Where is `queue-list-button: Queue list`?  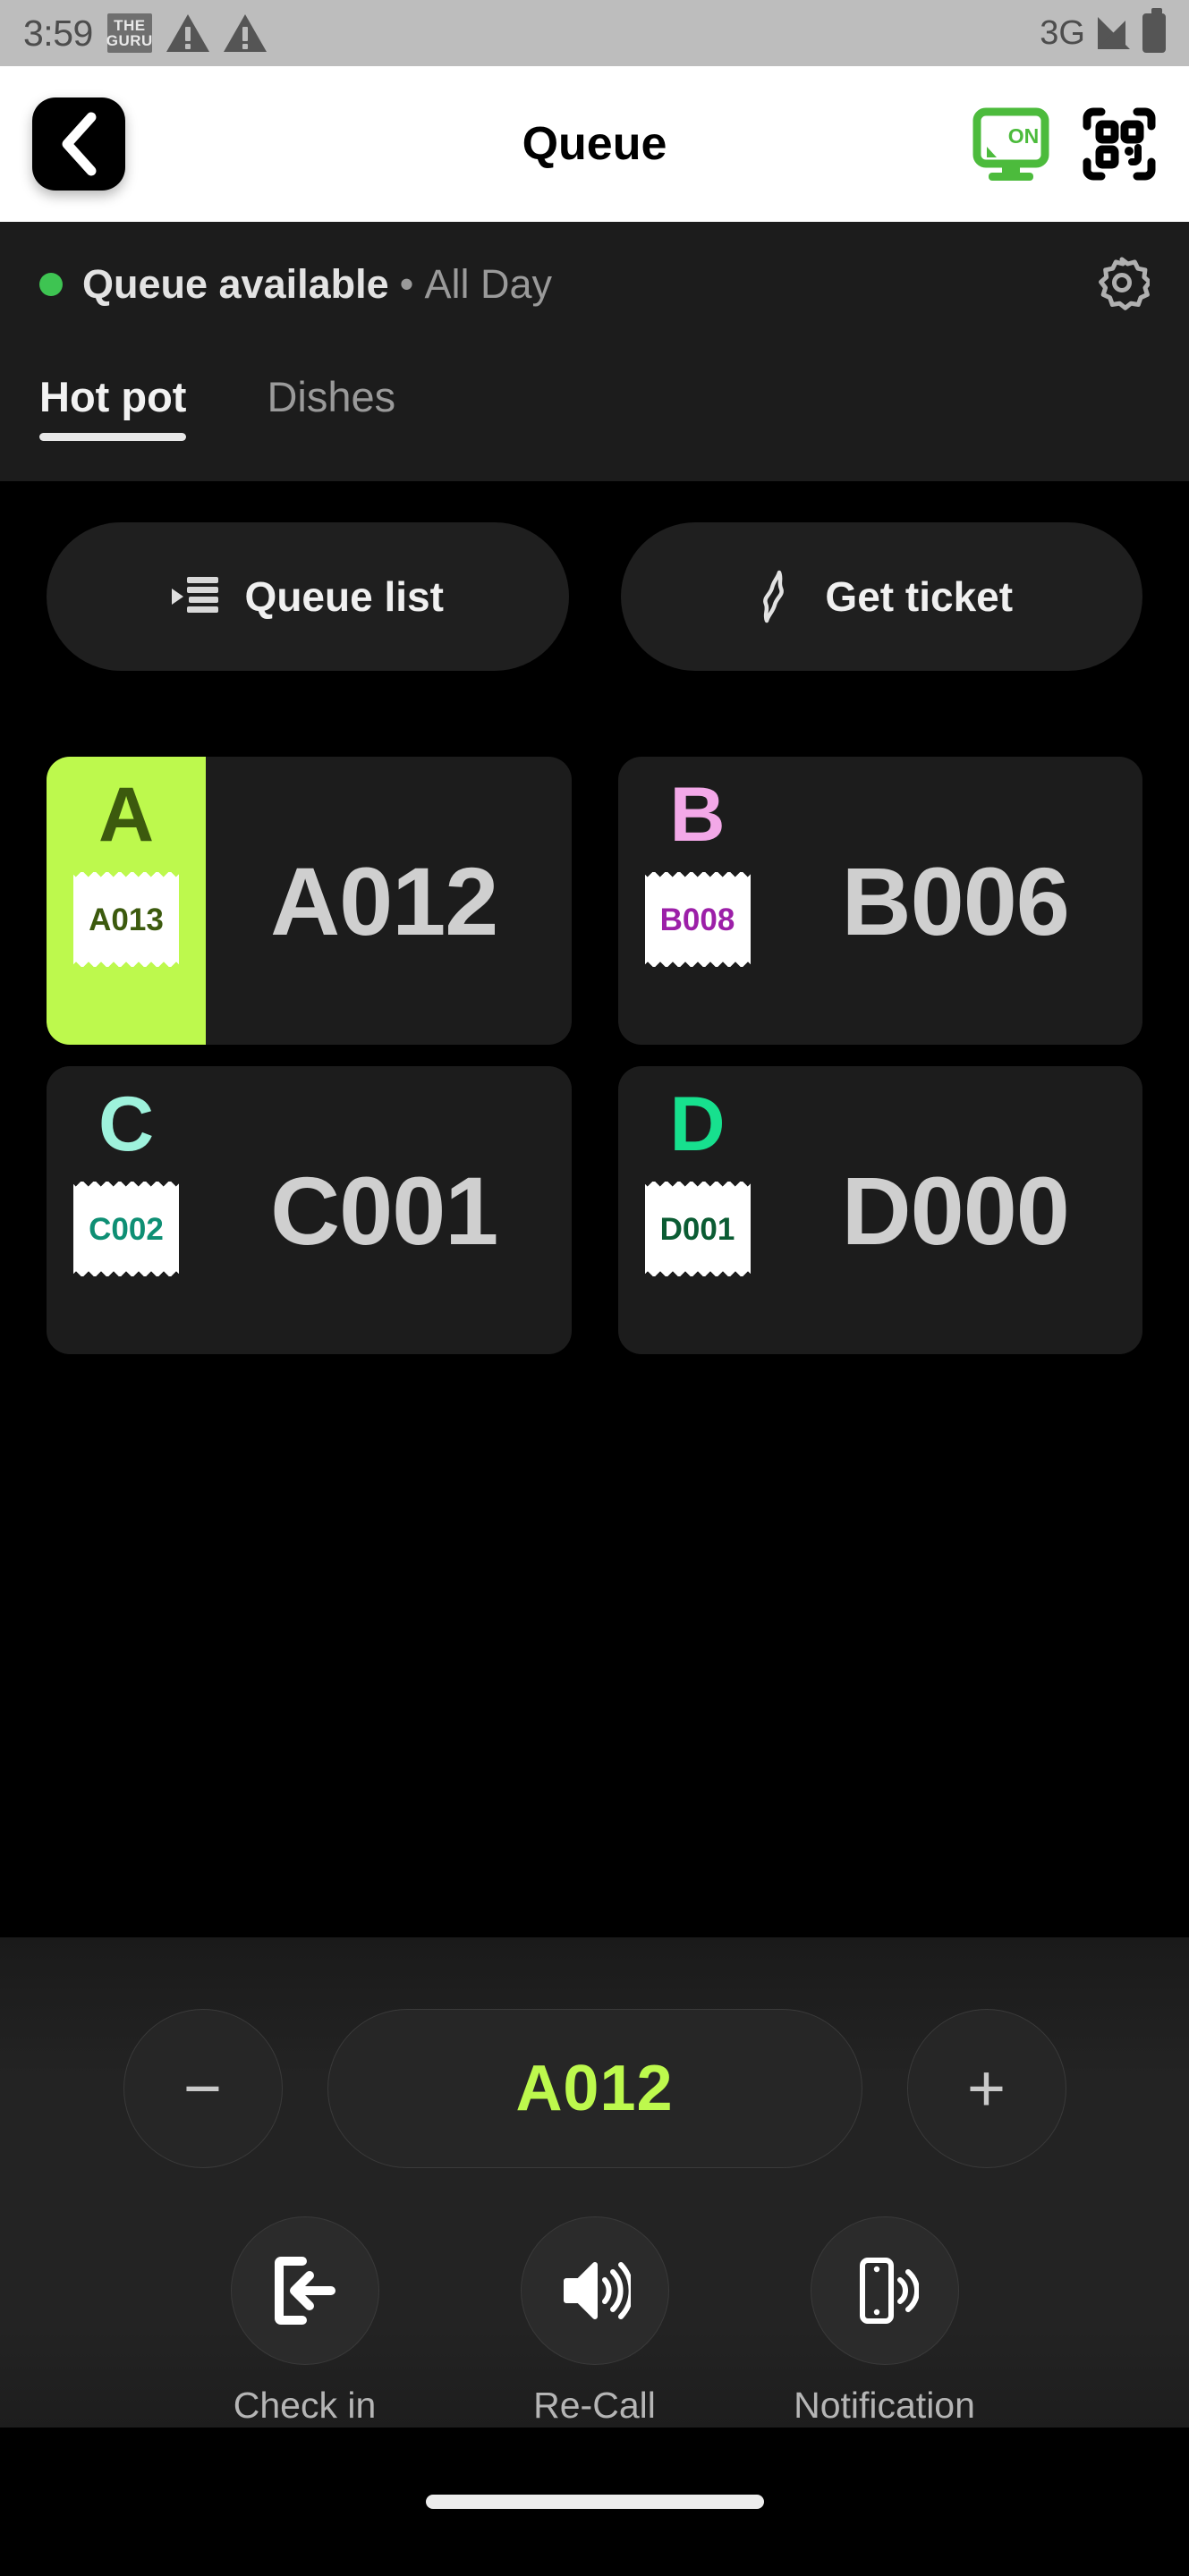 queue-list-button: Queue list is located at coordinates (308, 596).